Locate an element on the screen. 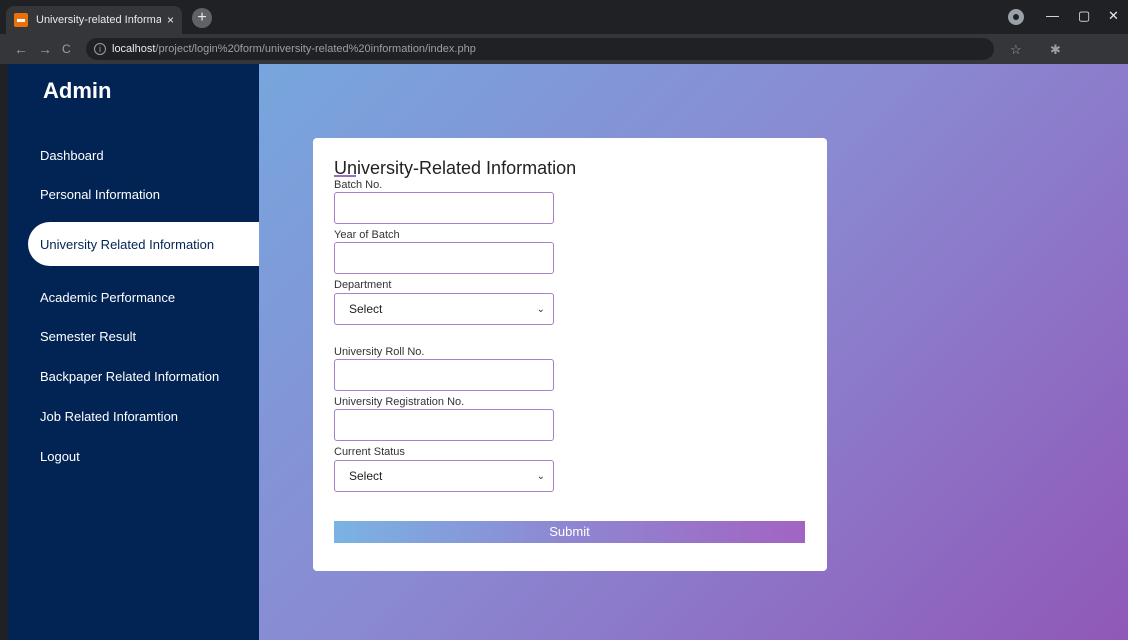 The width and height of the screenshot is (1128, 640). title-underline is located at coordinates (345, 176).